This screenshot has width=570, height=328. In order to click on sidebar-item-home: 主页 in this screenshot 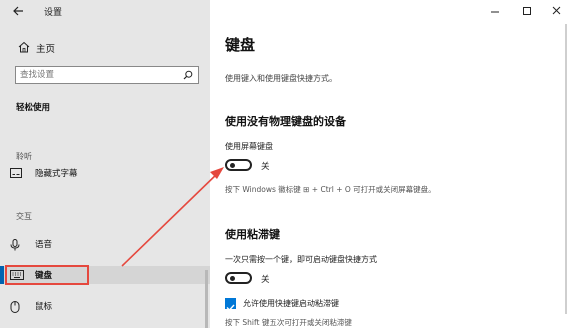, I will do `click(108, 47)`.